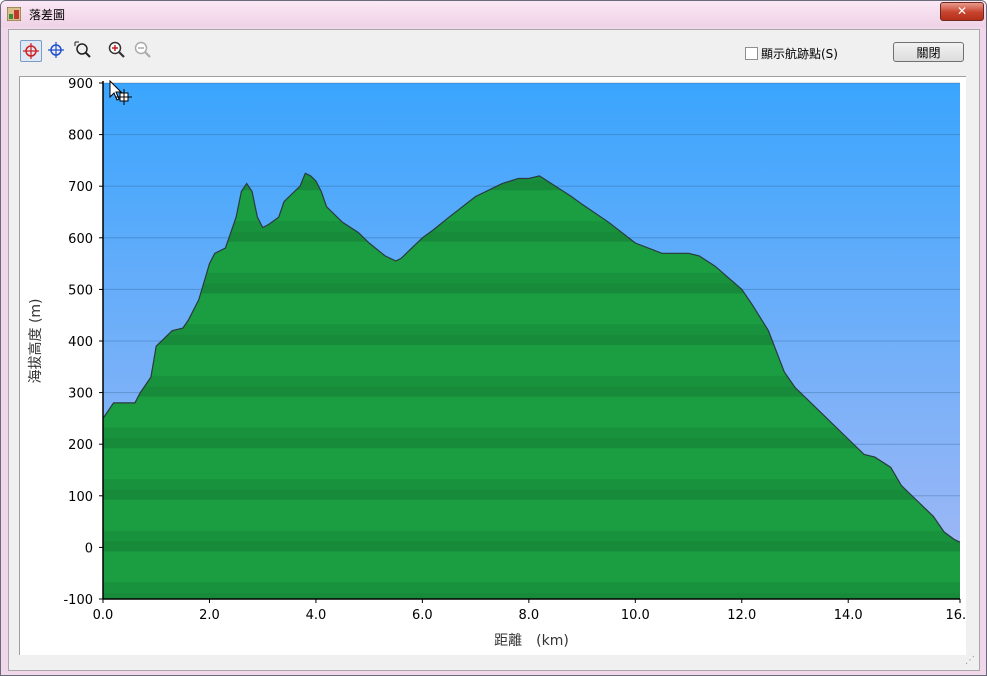  Describe the element at coordinates (422, 615) in the screenshot. I see `x-tick-label: 6.0` at that location.